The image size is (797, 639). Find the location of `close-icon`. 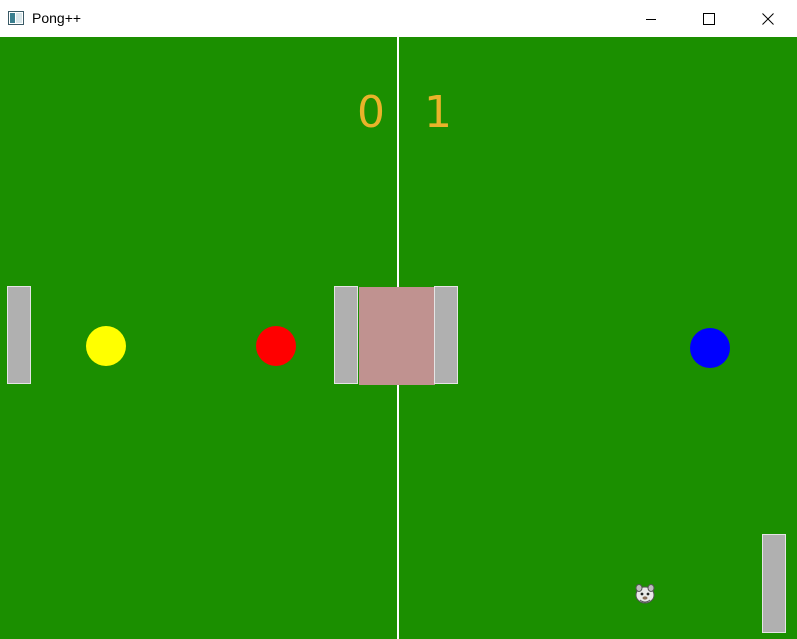

close-icon is located at coordinates (768, 18).